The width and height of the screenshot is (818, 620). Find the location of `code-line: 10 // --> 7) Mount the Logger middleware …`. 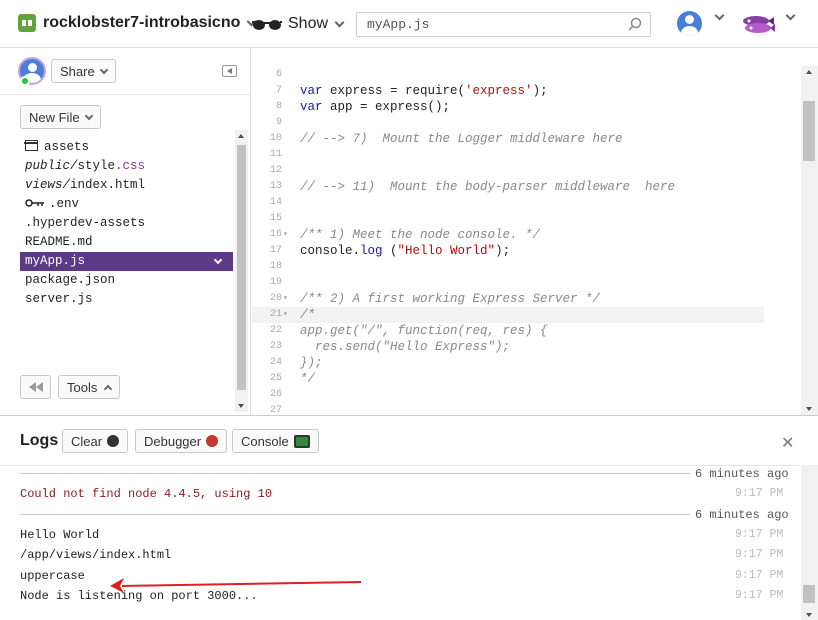

code-line: 10 // --> 7) Mount the Logger middleware … is located at coordinates (508, 139).